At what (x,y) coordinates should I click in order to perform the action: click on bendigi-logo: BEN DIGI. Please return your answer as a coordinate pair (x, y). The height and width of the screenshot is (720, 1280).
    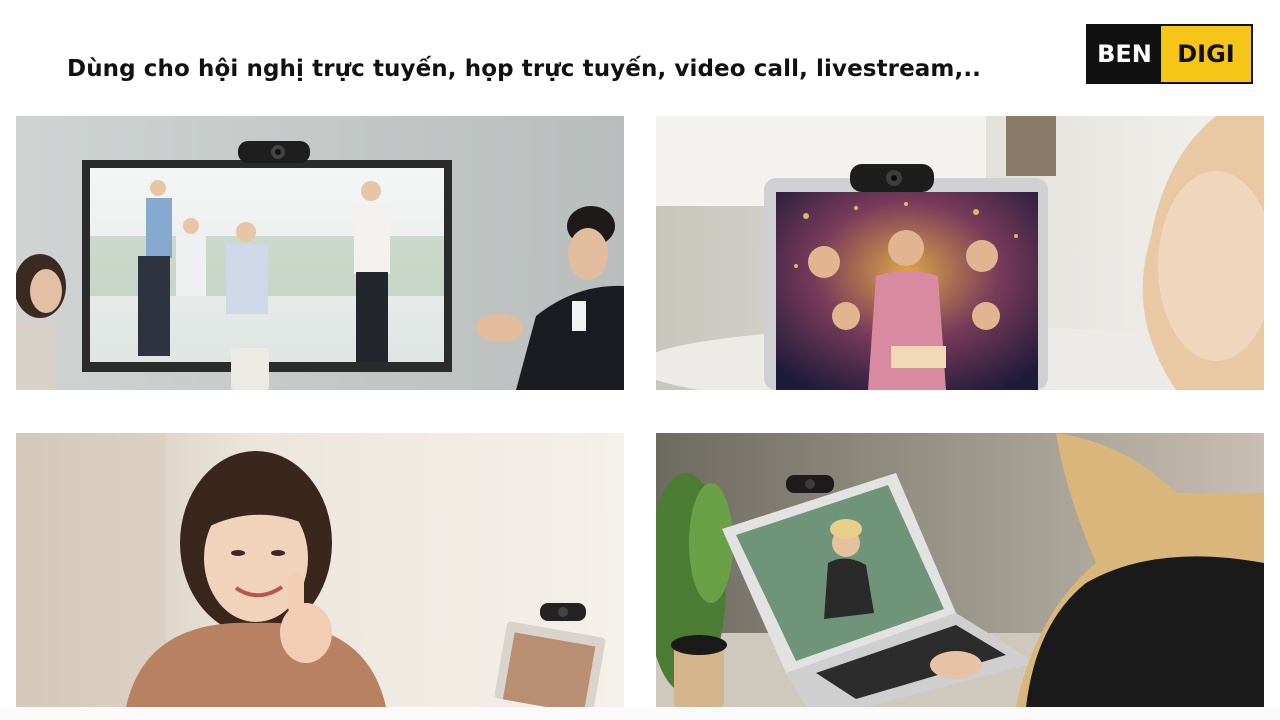
    Looking at the image, I should click on (1169, 54).